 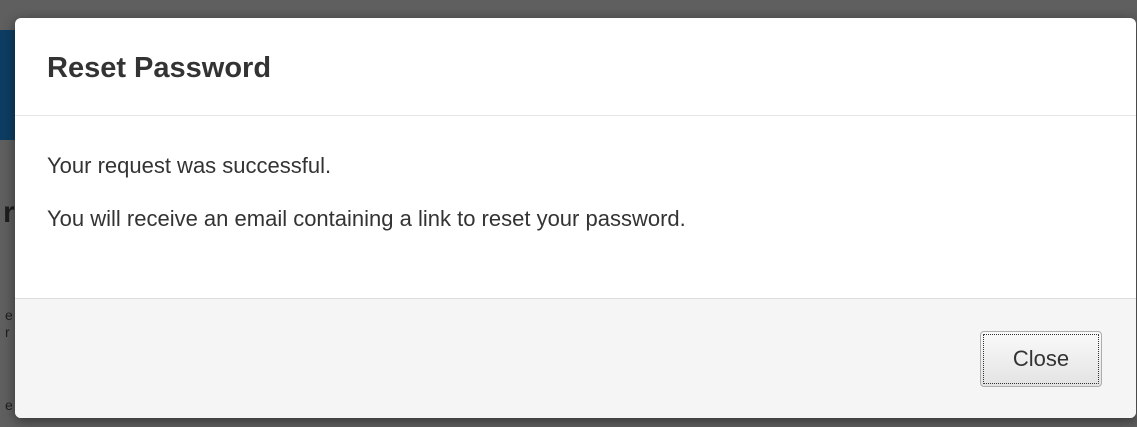 I want to click on dialog-title: Reset Password, so click(x=159, y=68).